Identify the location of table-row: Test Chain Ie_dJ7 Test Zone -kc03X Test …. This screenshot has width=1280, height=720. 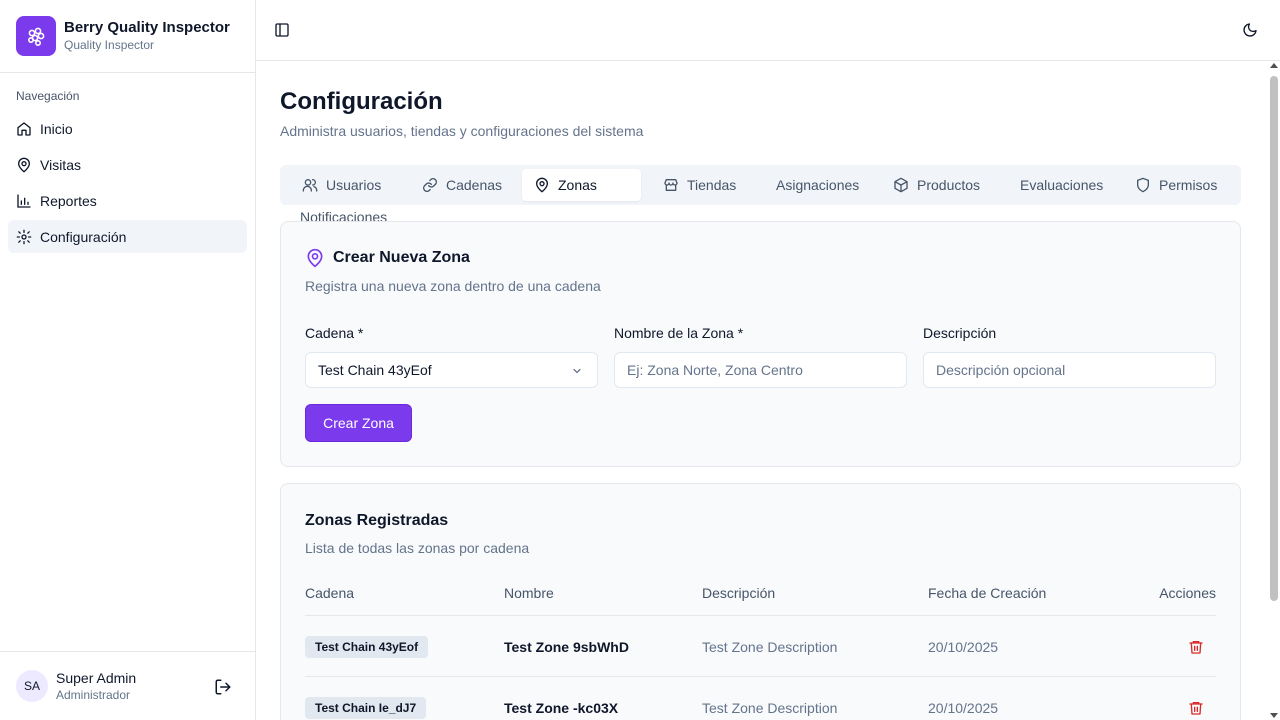
(760, 698).